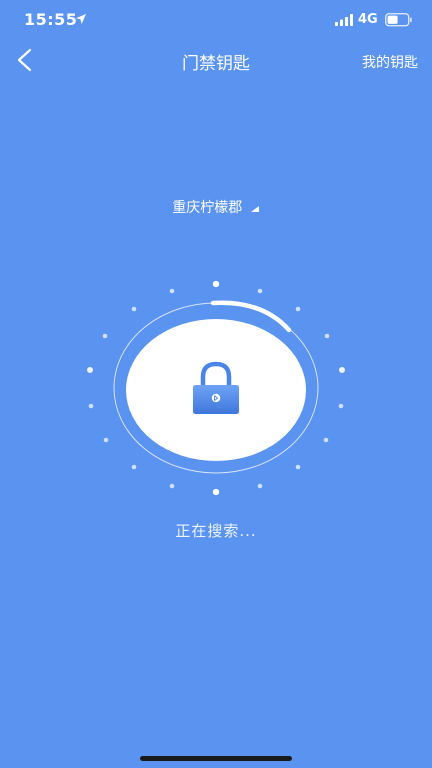 Image resolution: width=432 pixels, height=768 pixels. Describe the element at coordinates (216, 758) in the screenshot. I see `home-indicator` at that location.